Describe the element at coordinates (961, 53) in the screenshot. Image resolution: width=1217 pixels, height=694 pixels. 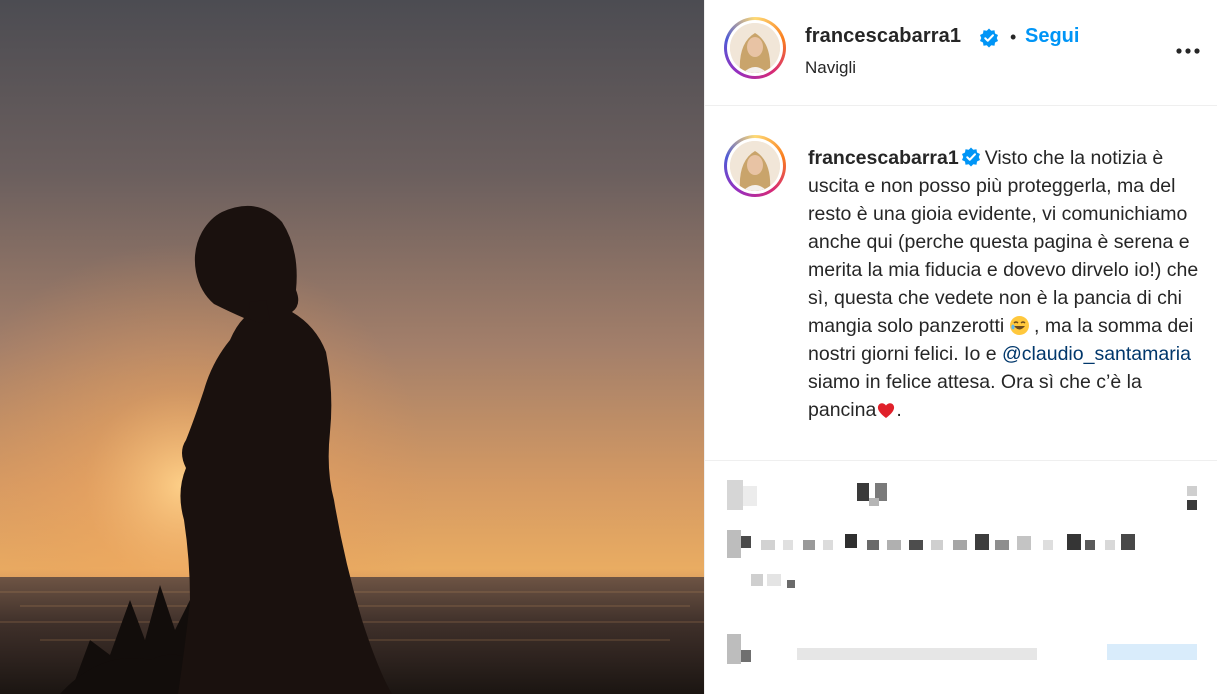
I see `post-header: francescabarra1 • Segui Navigli` at that location.